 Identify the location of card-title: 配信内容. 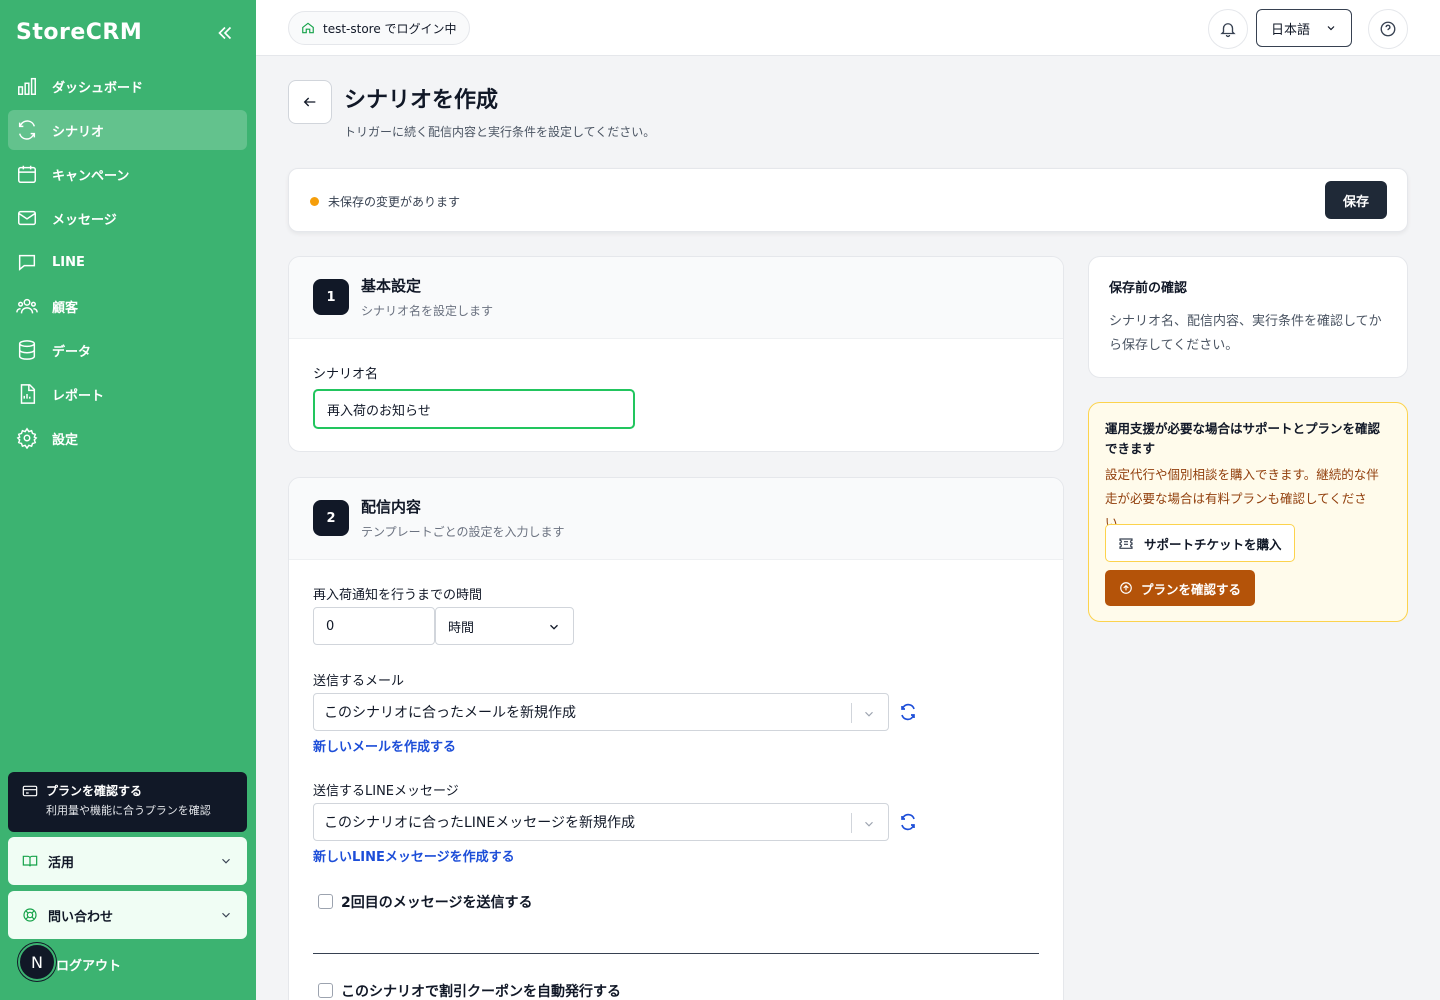
(391, 507).